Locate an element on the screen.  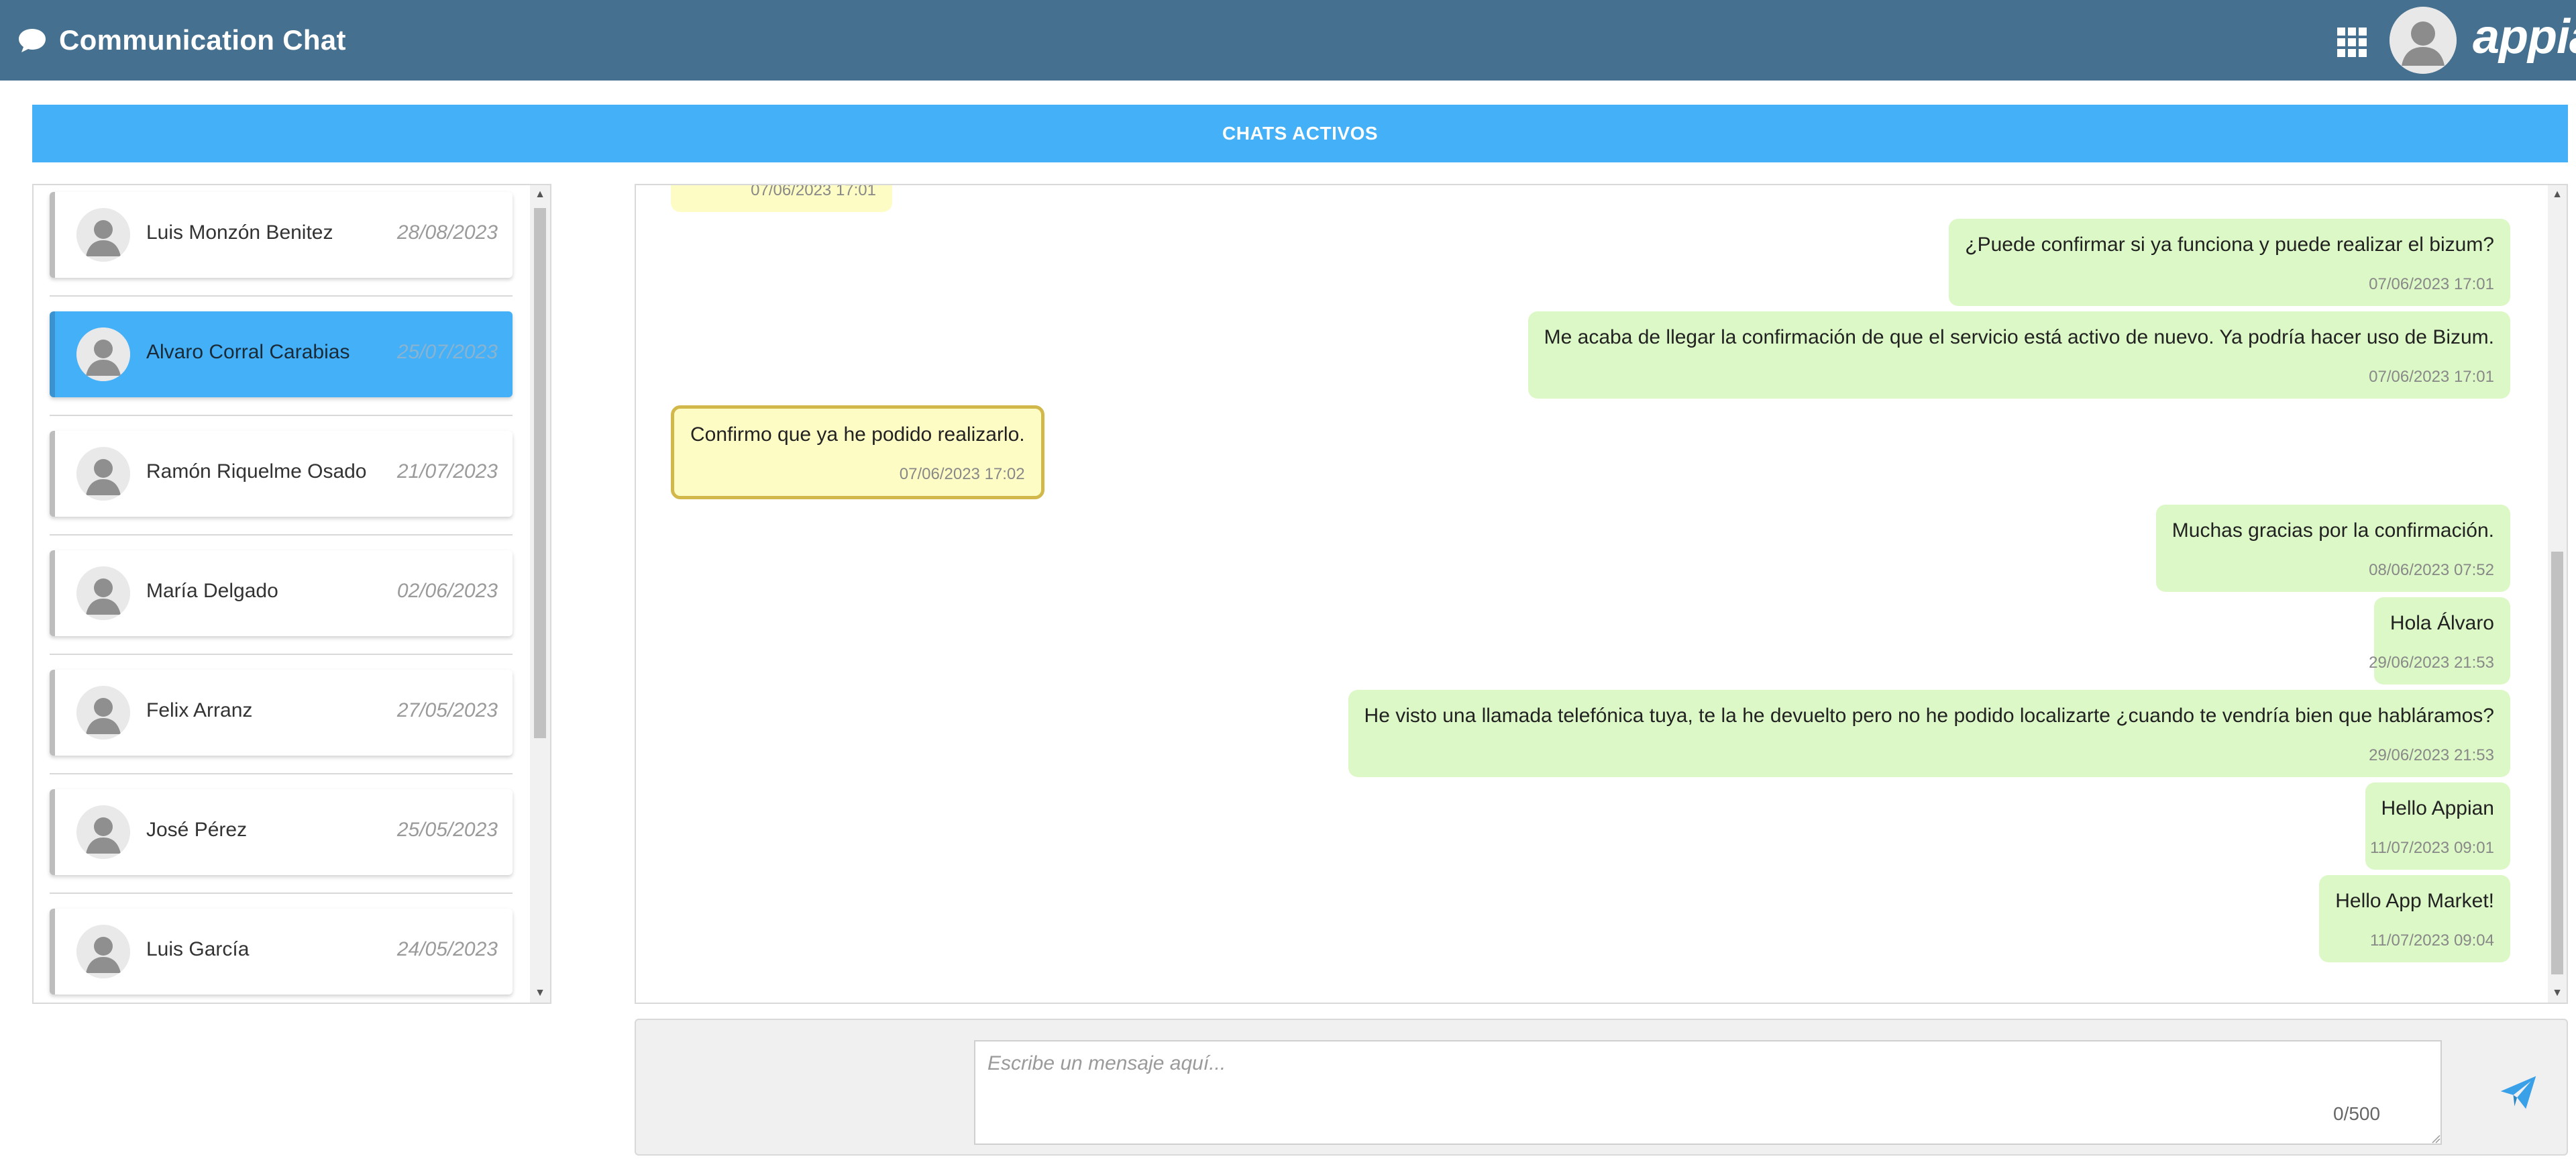
contact-name: Ramón Riquelme Osado is located at coordinates (256, 471).